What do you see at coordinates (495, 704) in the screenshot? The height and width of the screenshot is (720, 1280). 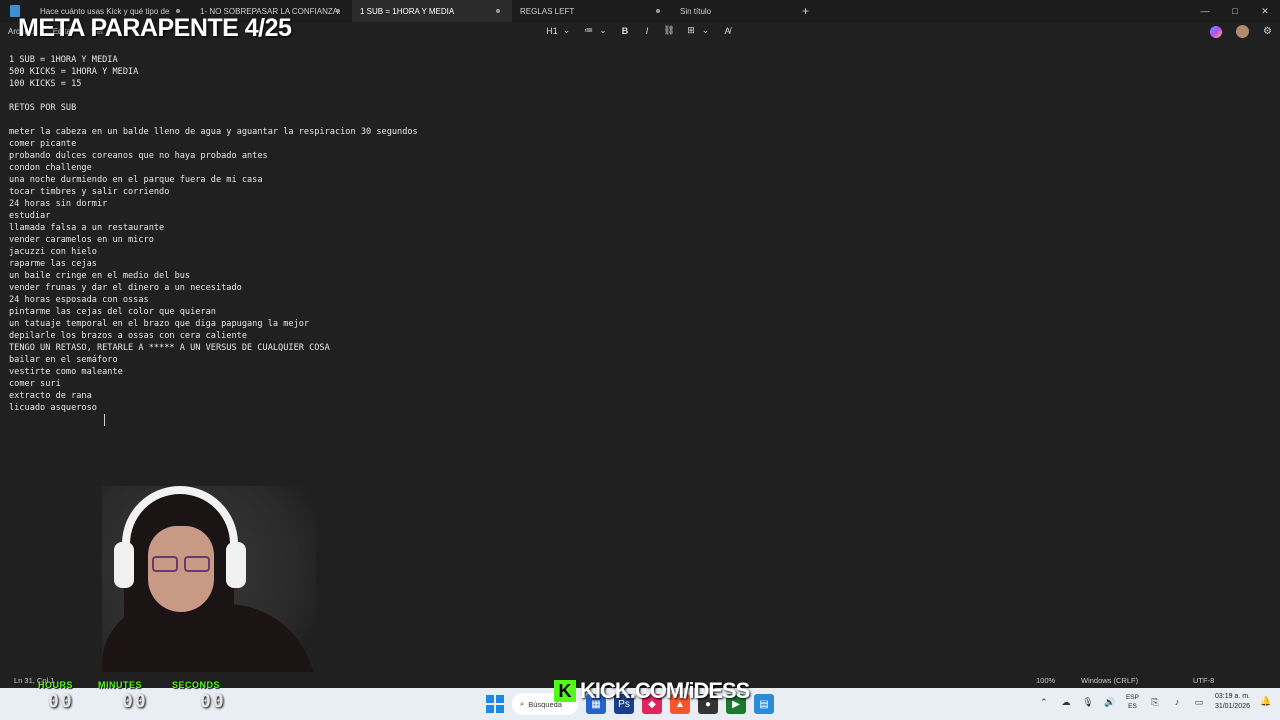 I see `windows-start-icon` at bounding box center [495, 704].